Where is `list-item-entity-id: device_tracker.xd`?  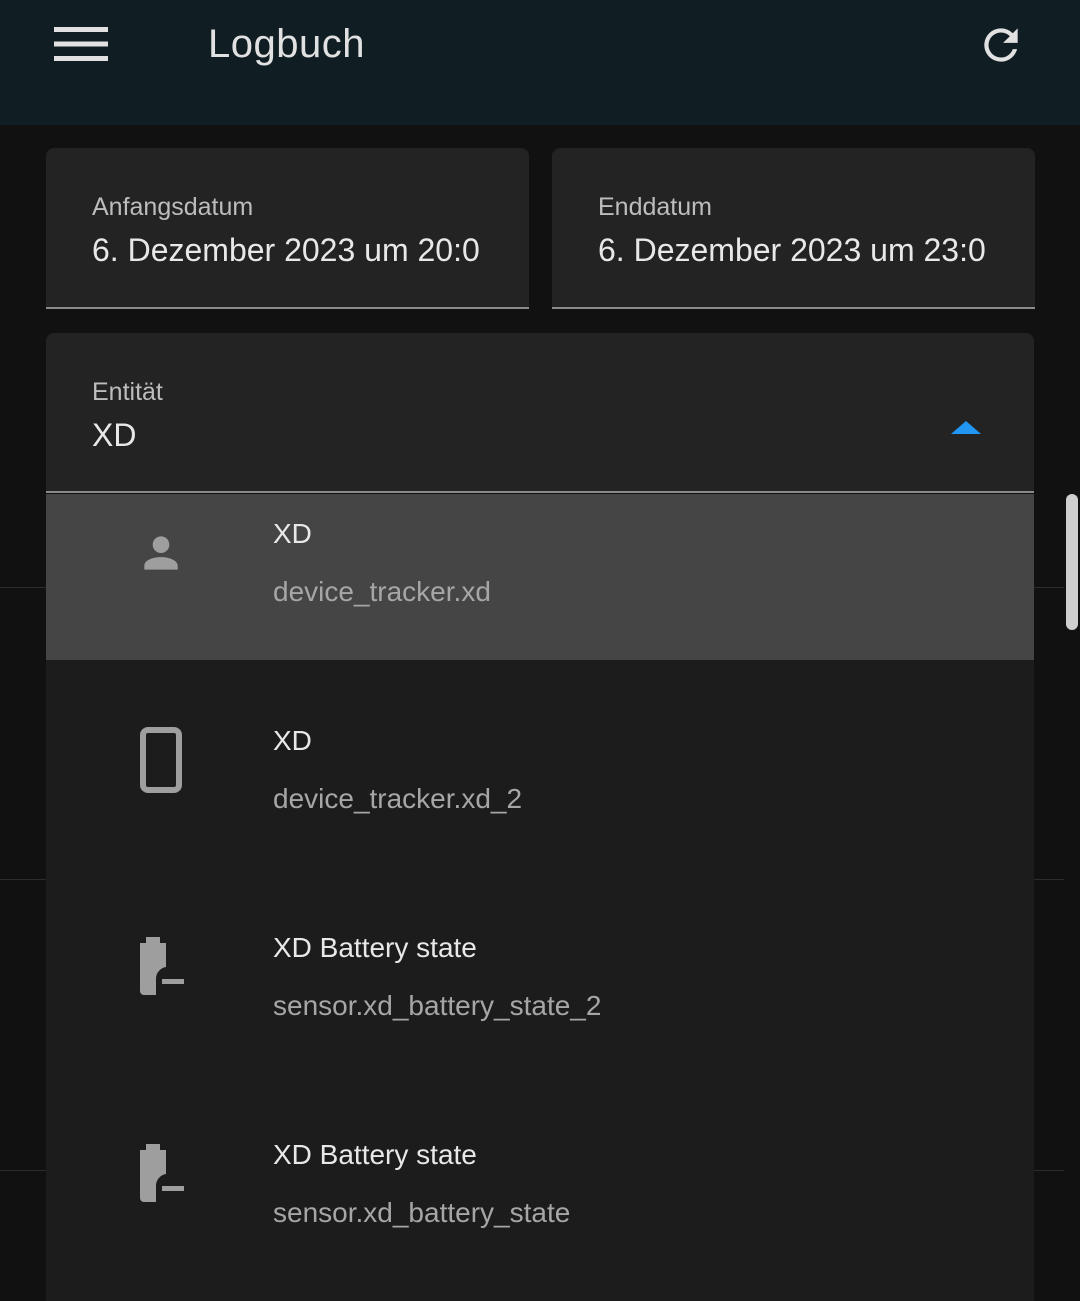
list-item-entity-id: device_tracker.xd is located at coordinates (382, 591).